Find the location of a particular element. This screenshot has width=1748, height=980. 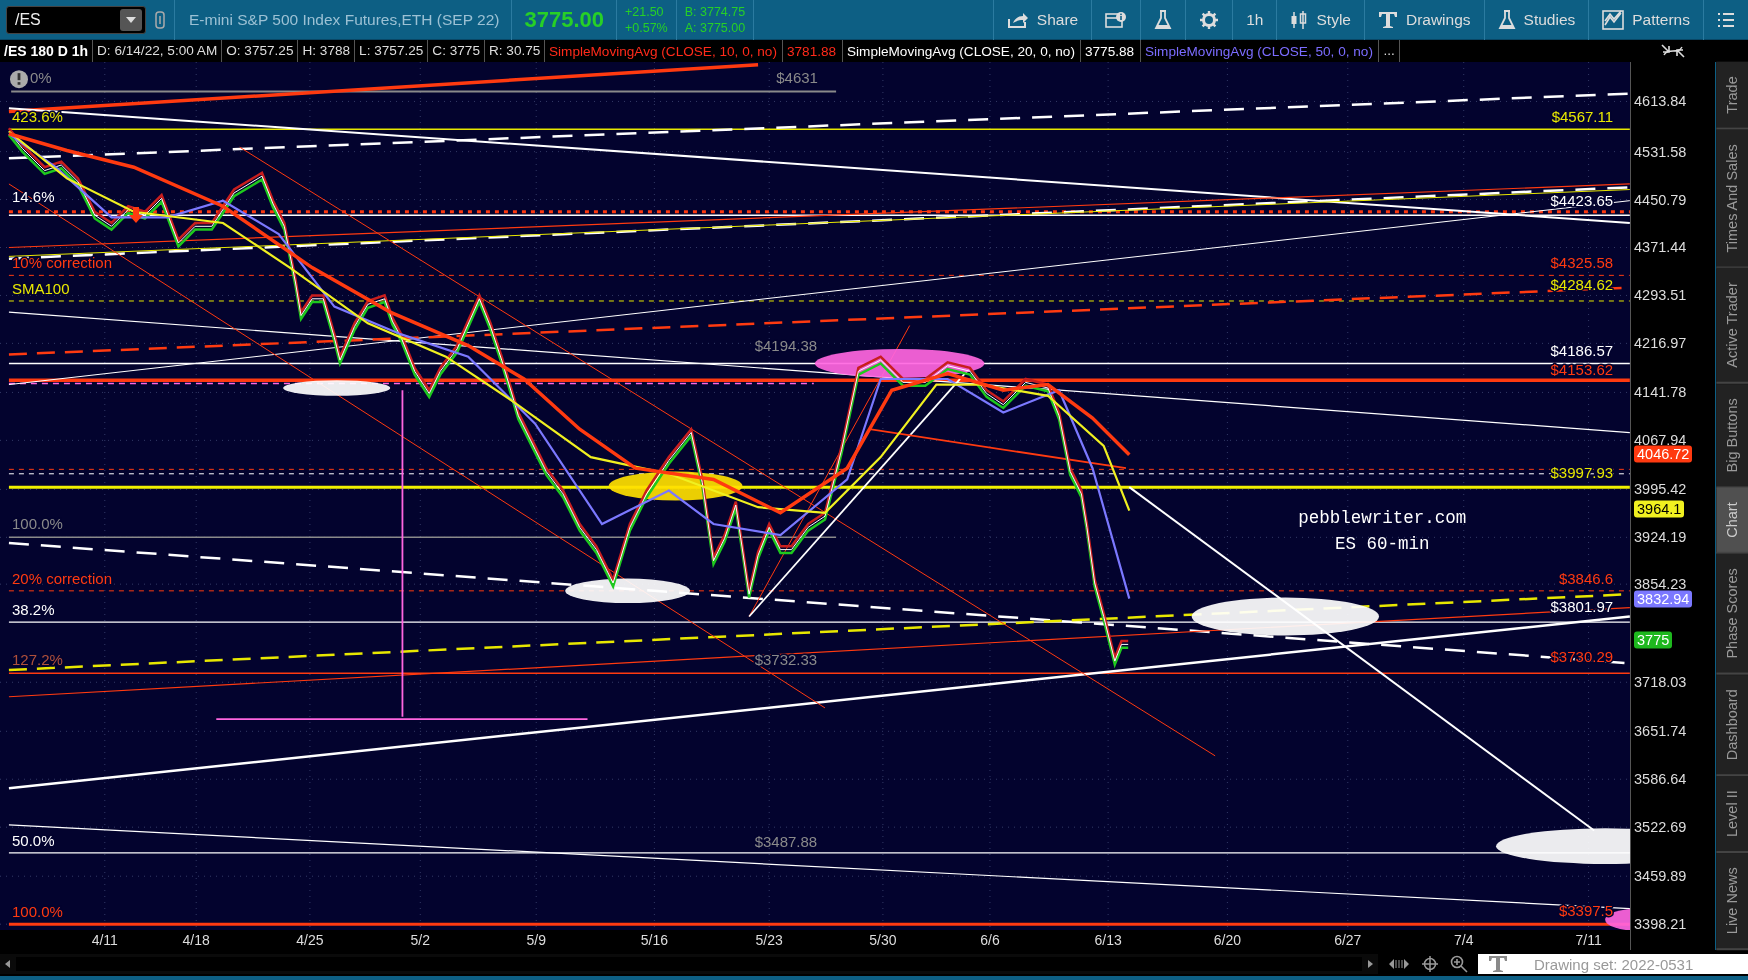

price-tick: 3459.89 is located at coordinates (1660, 876).